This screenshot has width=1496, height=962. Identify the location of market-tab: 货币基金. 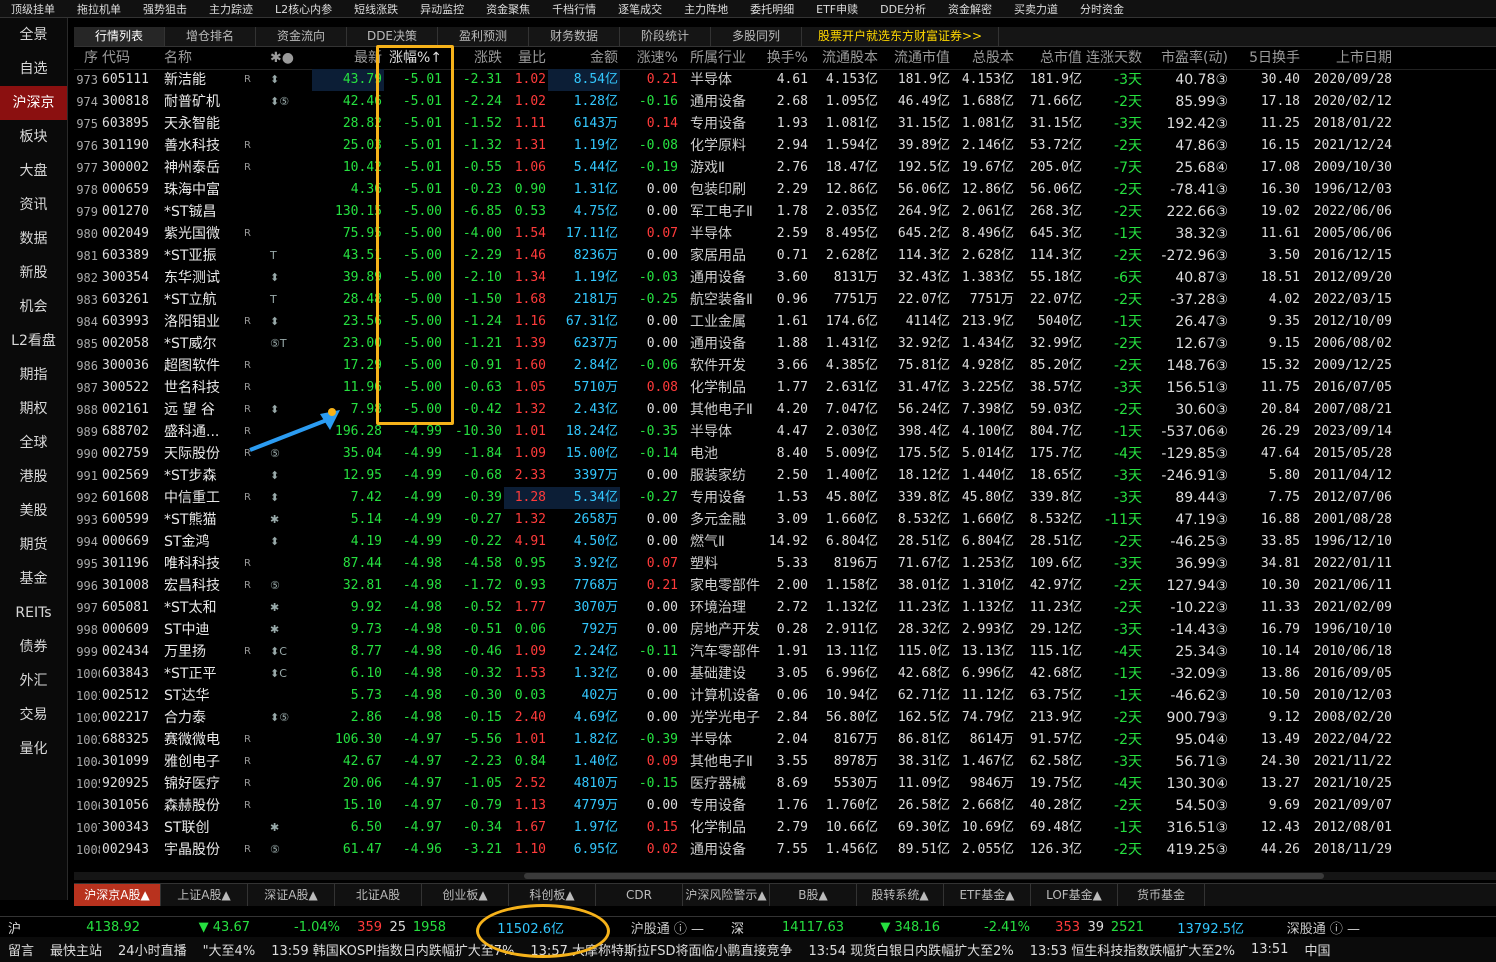
(1161, 895).